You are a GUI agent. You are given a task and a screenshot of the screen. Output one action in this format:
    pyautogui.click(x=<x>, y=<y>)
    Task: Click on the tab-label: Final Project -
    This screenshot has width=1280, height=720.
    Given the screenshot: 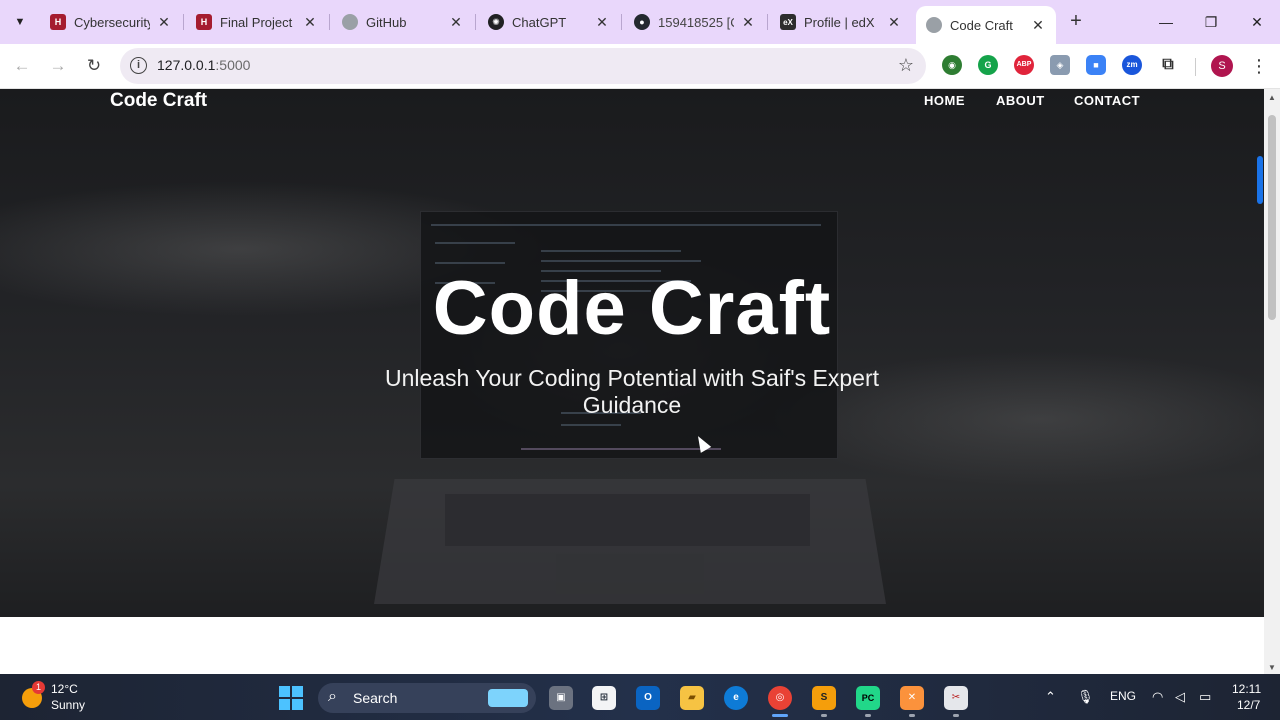 What is the action you would take?
    pyautogui.click(x=258, y=22)
    